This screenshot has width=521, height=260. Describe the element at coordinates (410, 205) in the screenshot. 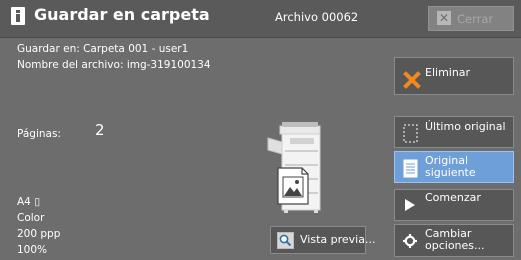

I see `play-icon` at that location.